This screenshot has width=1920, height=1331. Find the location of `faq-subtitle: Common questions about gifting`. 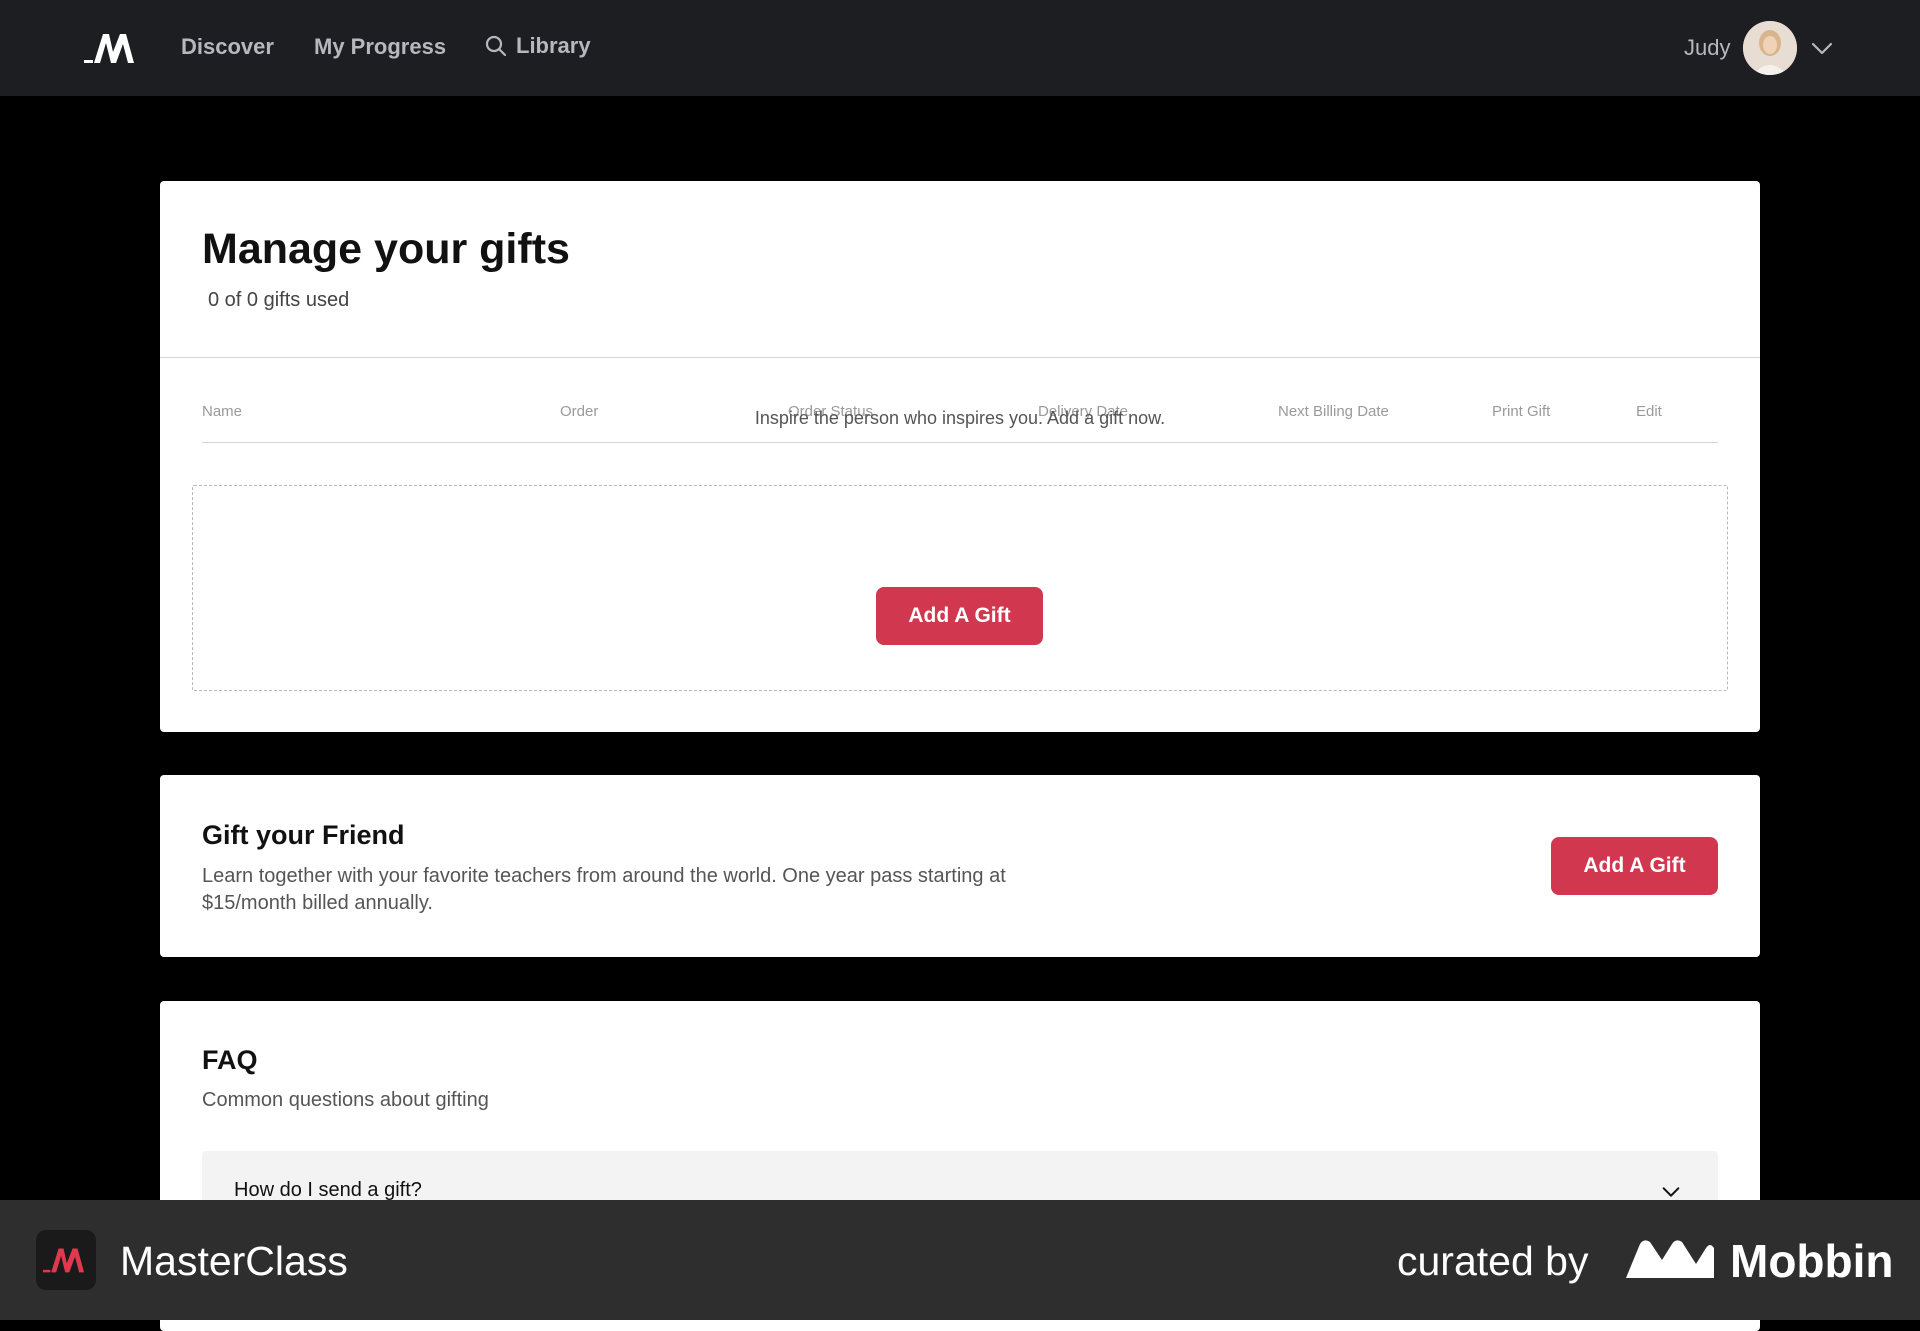

faq-subtitle: Common questions about gifting is located at coordinates (345, 1100).